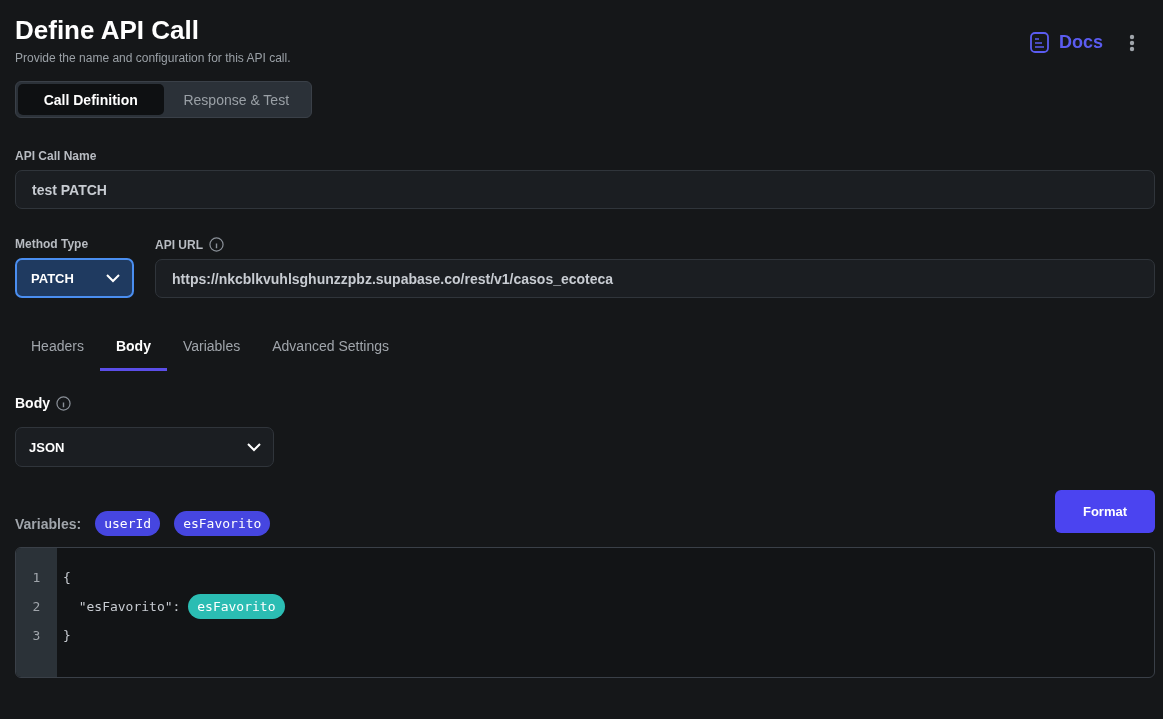  I want to click on line-number: 2, so click(36, 607).